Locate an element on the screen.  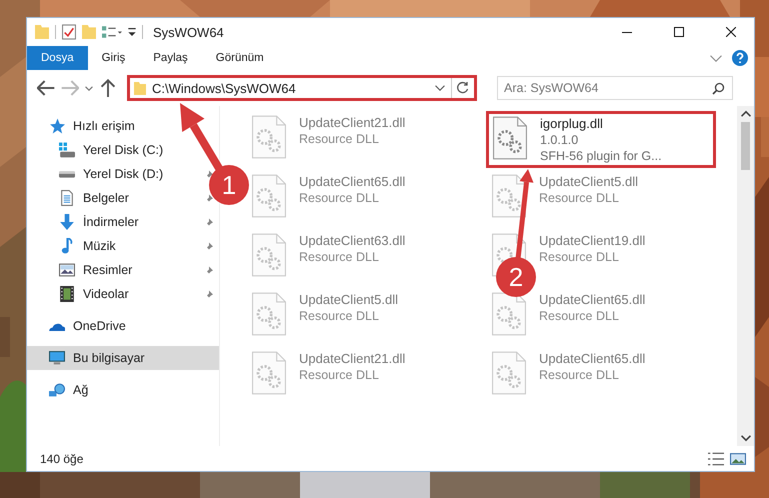
nav-item: Bu bilgisayar is located at coordinates (123, 358).